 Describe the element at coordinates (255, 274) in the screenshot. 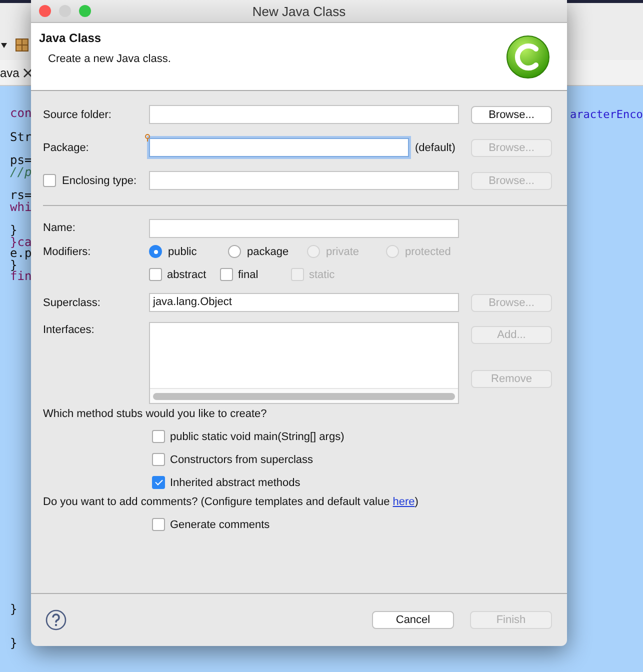

I see `modifier-checkbox: final` at that location.